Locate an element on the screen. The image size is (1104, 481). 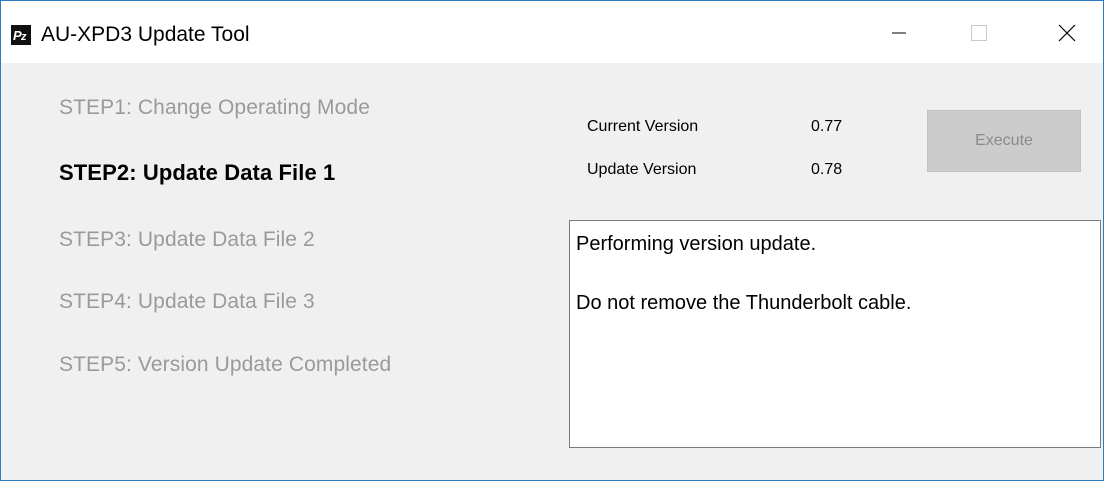
svg-text: z is located at coordinates (23, 37).